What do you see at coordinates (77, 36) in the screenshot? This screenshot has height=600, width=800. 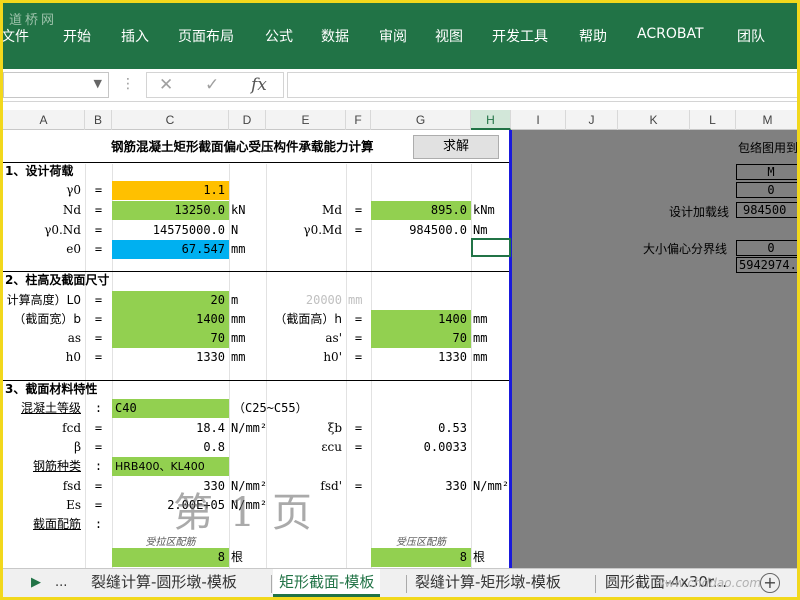 I see `tab-home: 开始` at bounding box center [77, 36].